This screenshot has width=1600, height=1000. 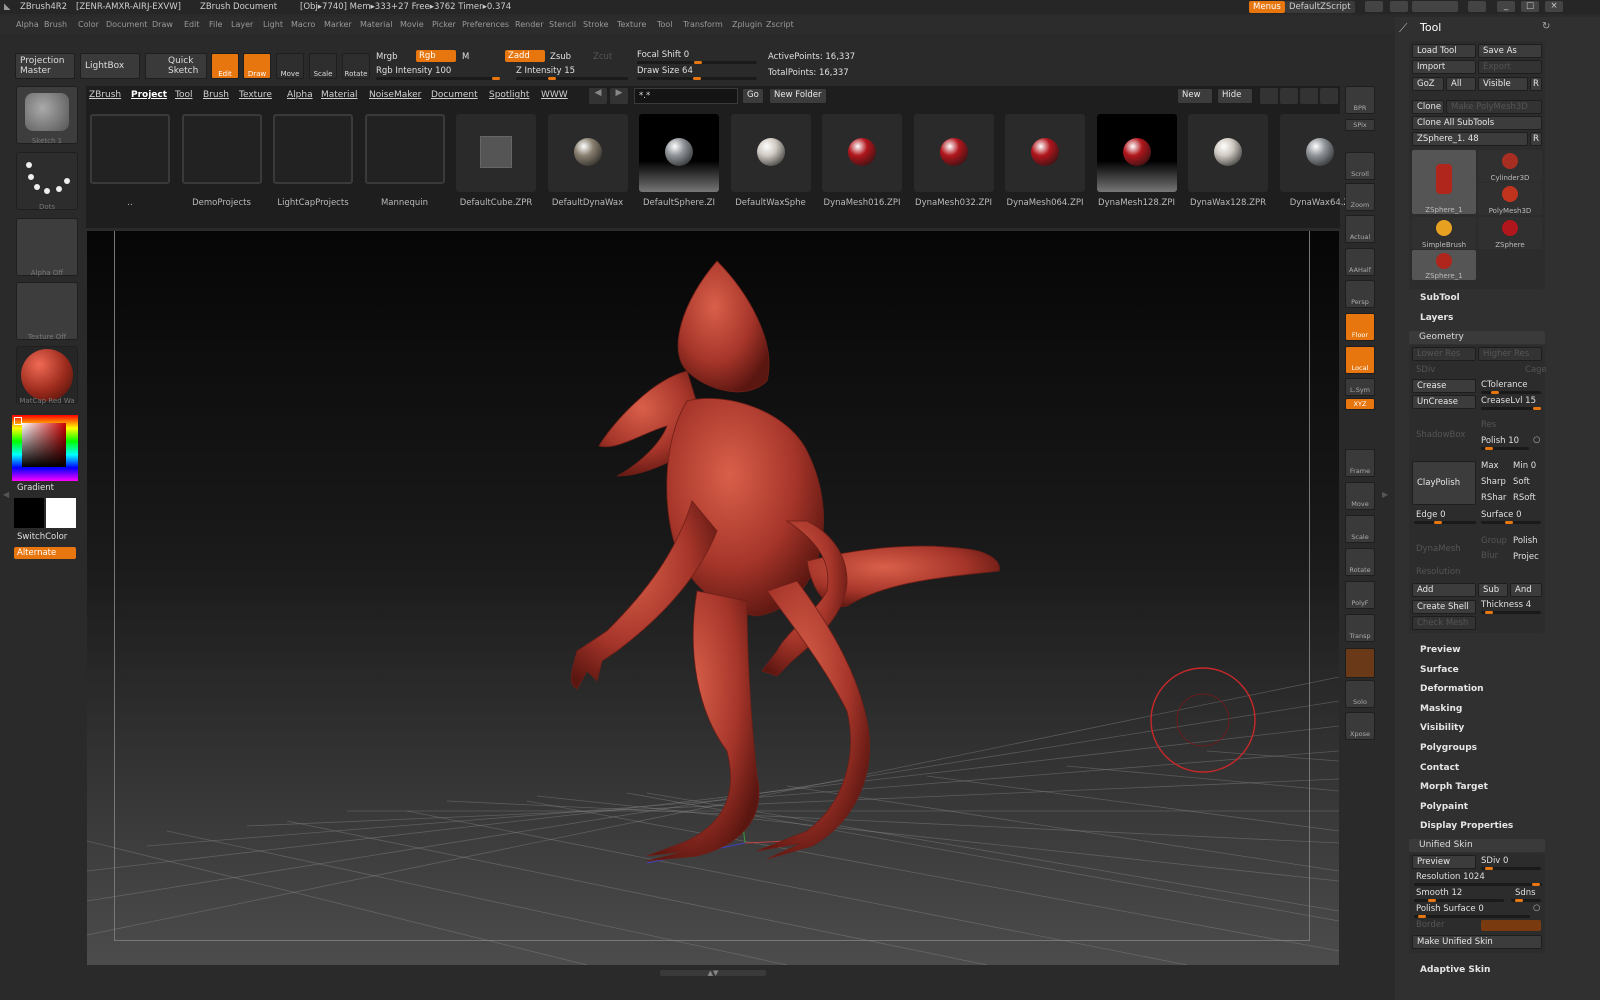 I want to click on zsub-button: Zsub, so click(x=560, y=57).